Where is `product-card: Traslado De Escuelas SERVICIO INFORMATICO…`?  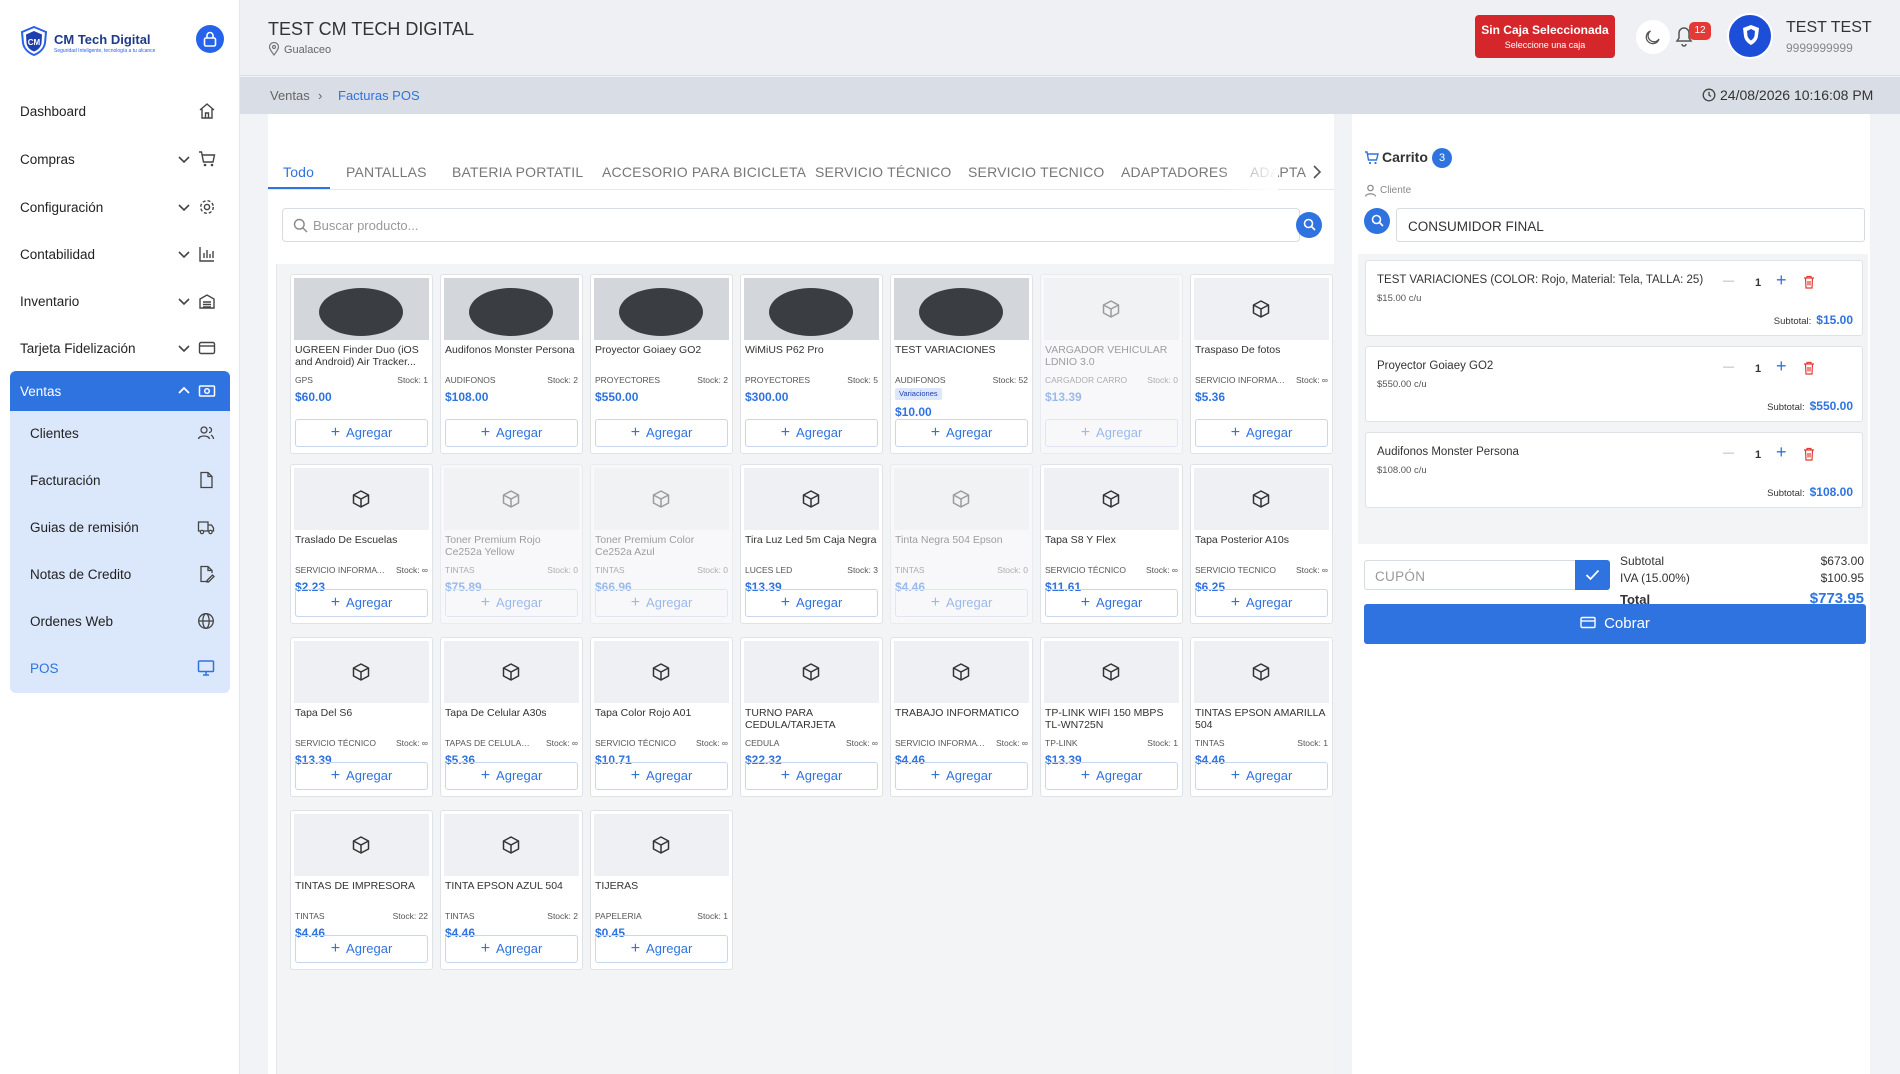 product-card: Traslado De Escuelas SERVICIO INFORMATICO… is located at coordinates (361, 544).